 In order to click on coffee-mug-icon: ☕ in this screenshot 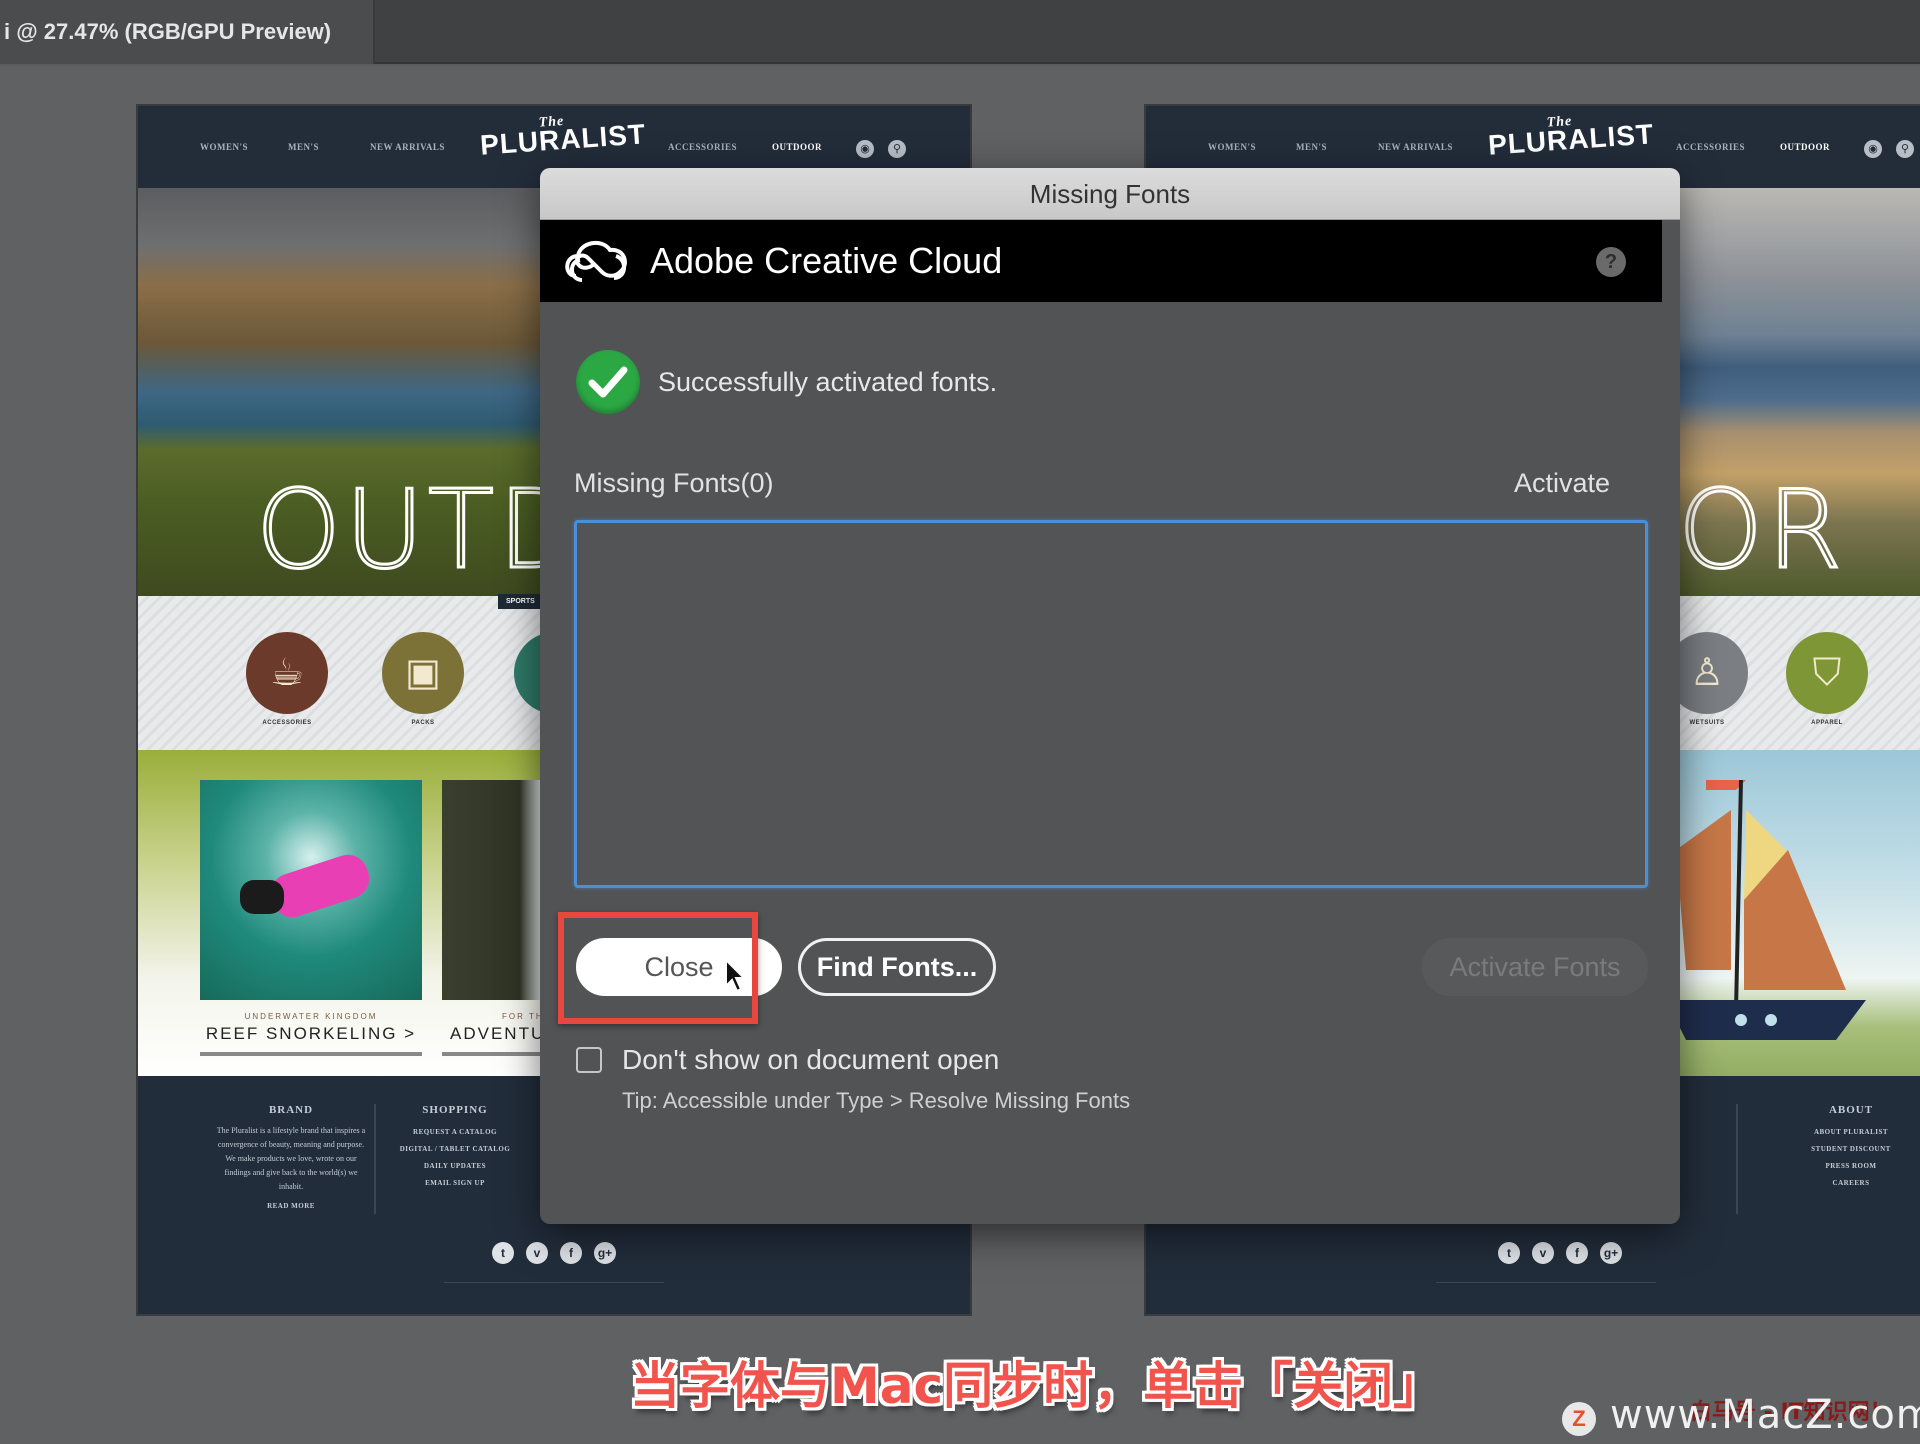, I will do `click(287, 673)`.